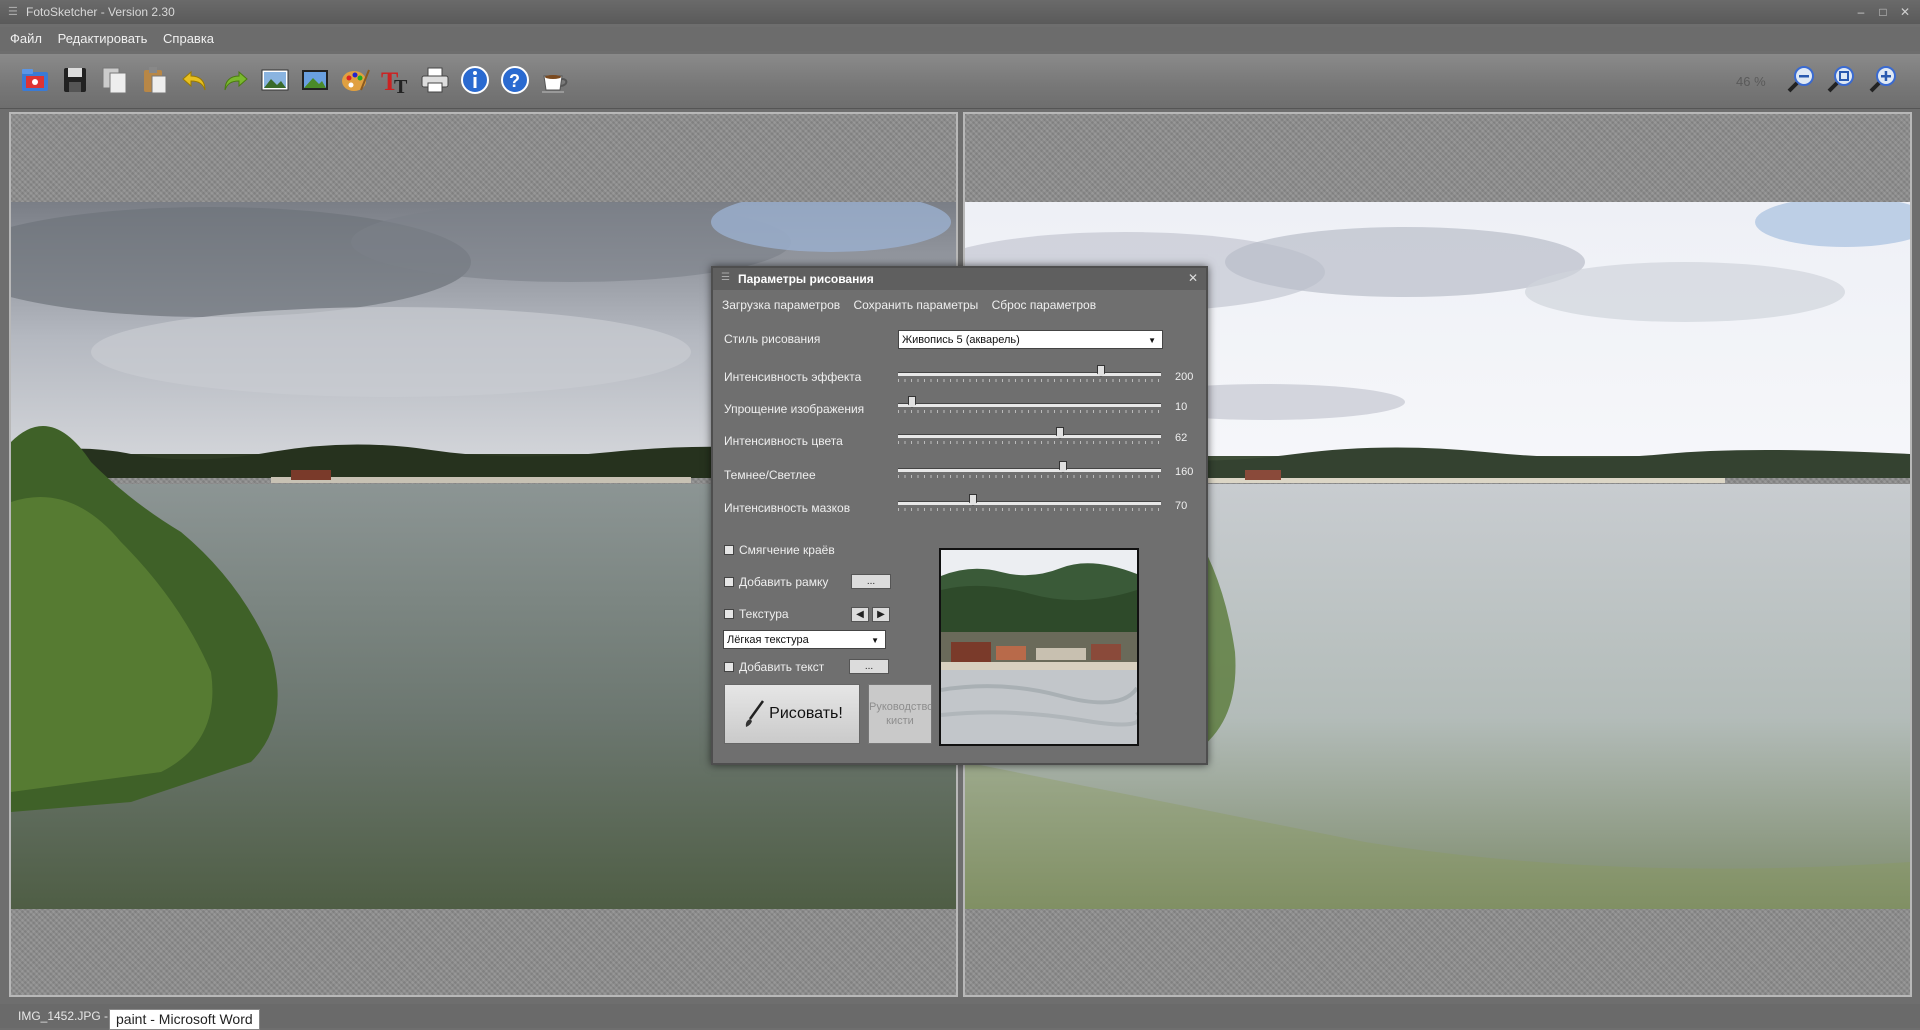 The image size is (1920, 1030). I want to click on toolbar: TT ? 46 %, so click(960, 81).